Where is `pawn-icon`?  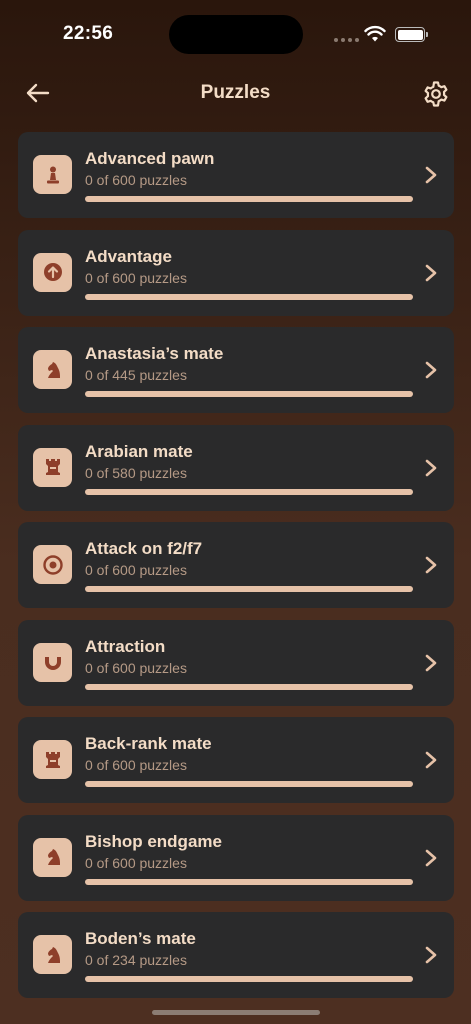 pawn-icon is located at coordinates (52, 174).